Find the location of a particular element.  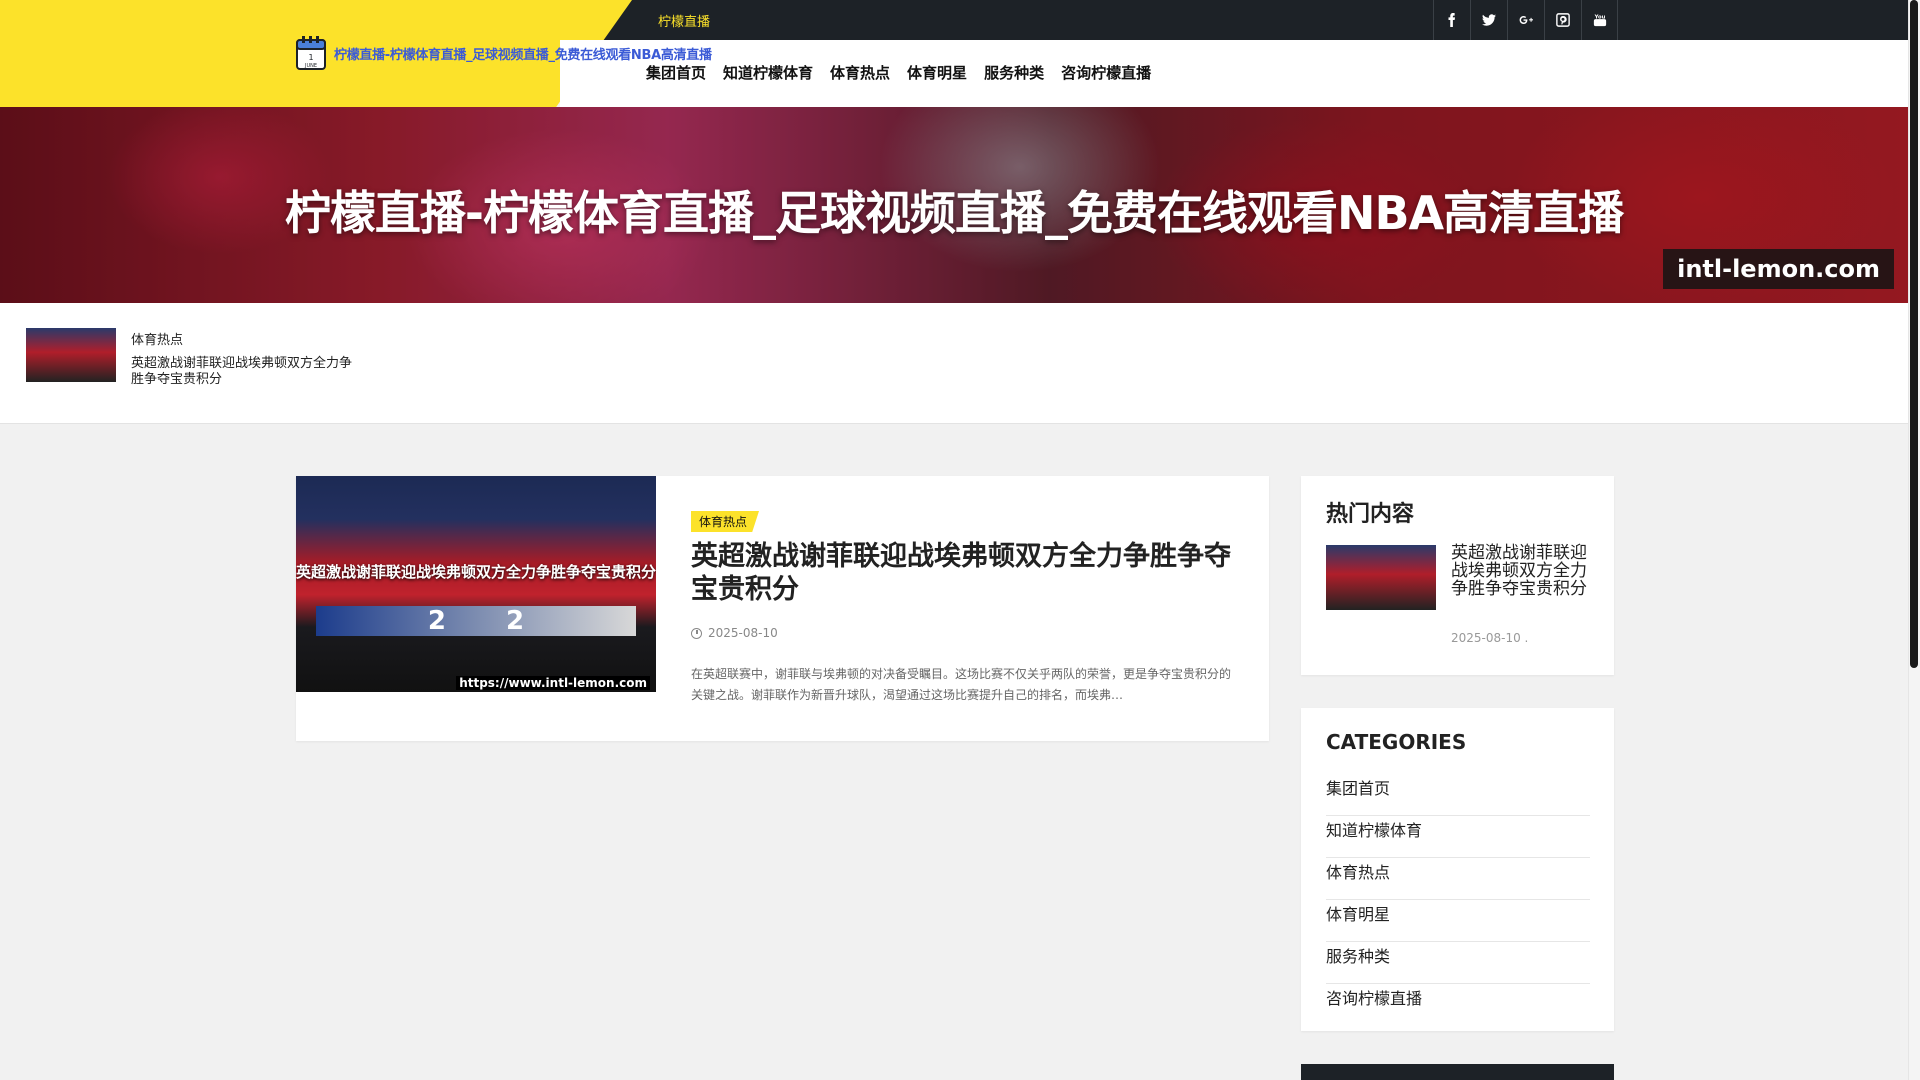

nav-item-hot: 体育热点 is located at coordinates (860, 72).